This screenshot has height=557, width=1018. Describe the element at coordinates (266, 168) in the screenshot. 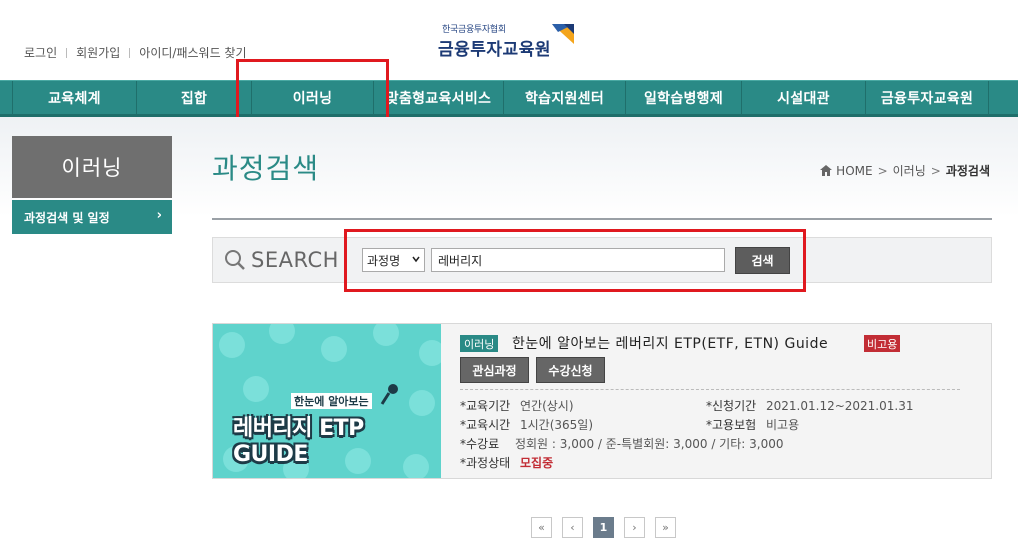

I see `page-title: 과정검색` at that location.